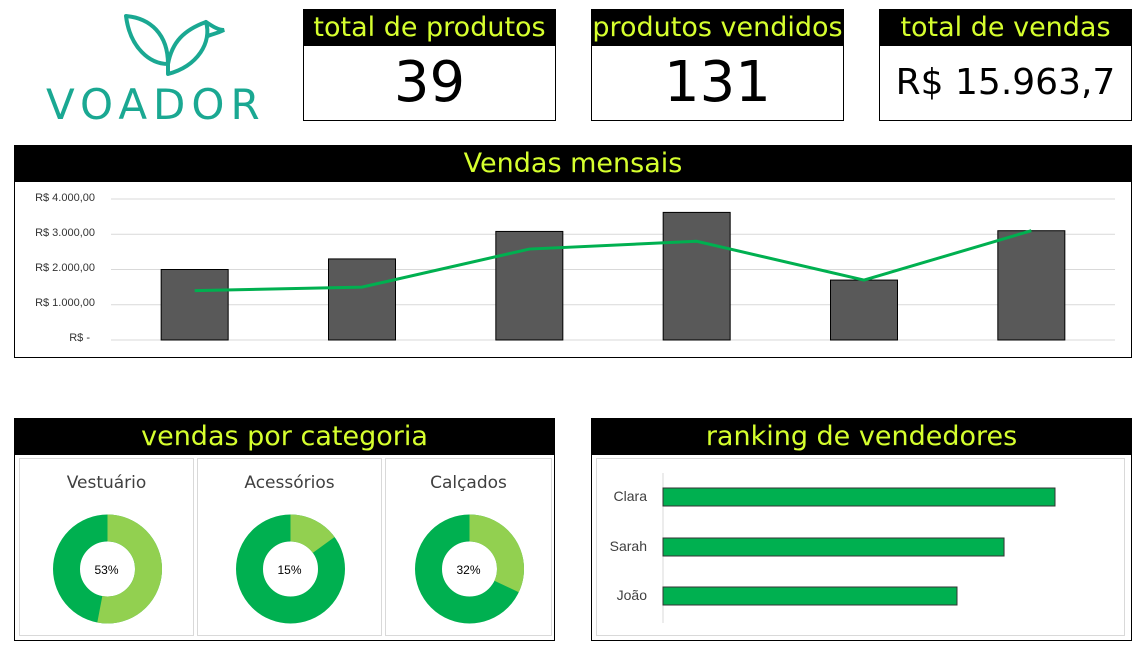  What do you see at coordinates (156, 104) in the screenshot?
I see `brand-name: VOADOR` at bounding box center [156, 104].